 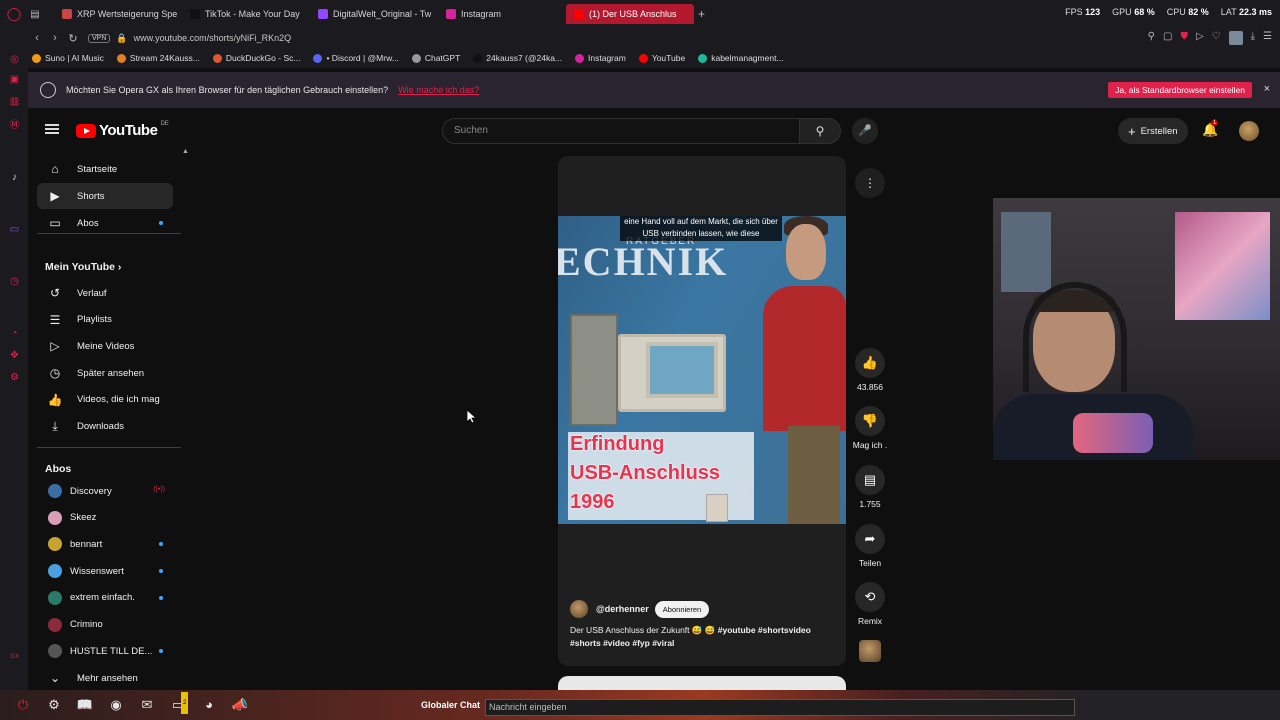 I want to click on sidebar-item-playlists: ☰ Playlists, so click(x=105, y=320).